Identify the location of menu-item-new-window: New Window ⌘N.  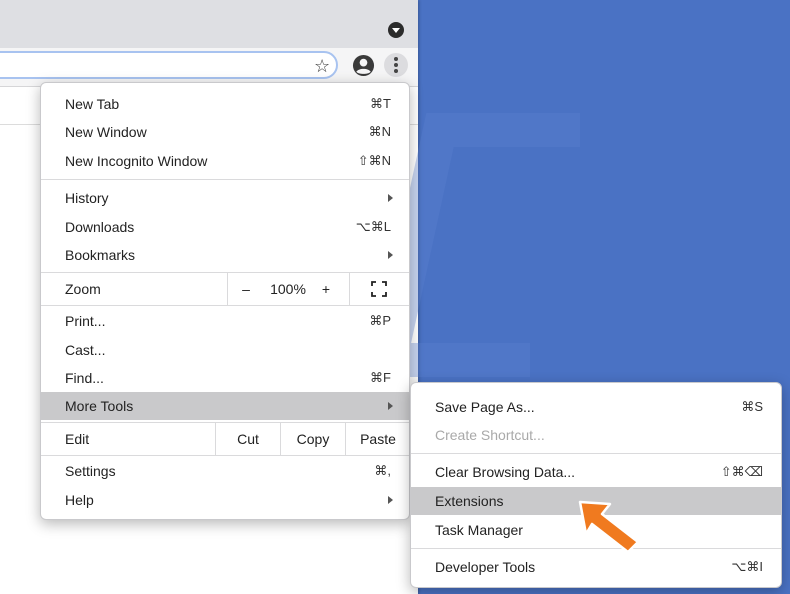
(225, 132).